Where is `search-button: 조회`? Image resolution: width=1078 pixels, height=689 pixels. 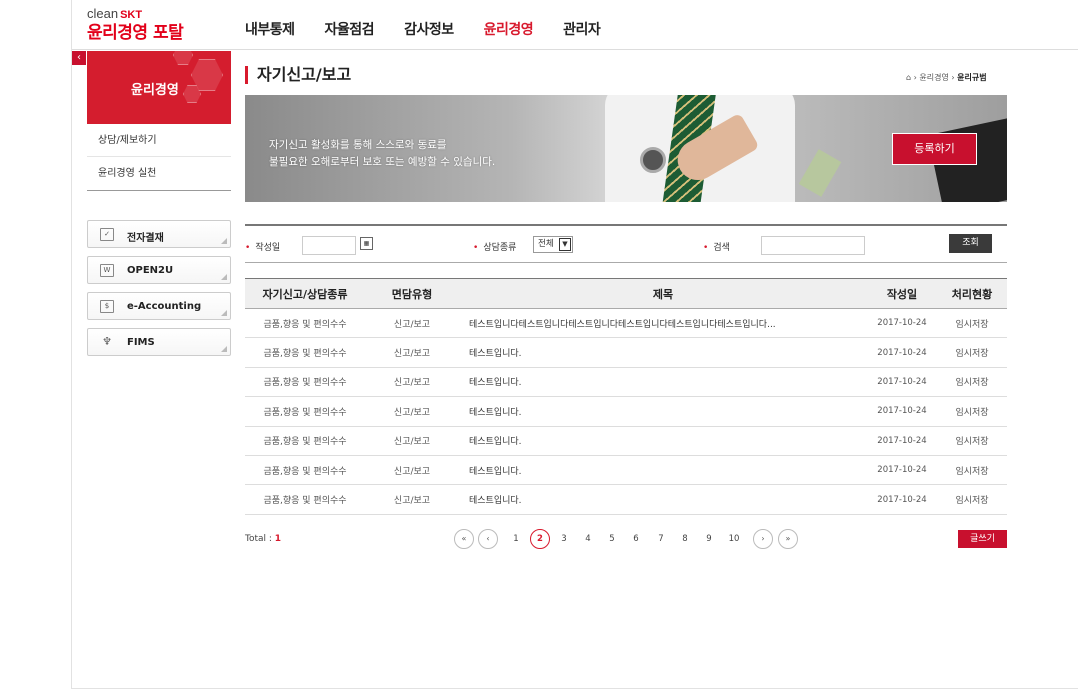 search-button: 조회 is located at coordinates (970, 243).